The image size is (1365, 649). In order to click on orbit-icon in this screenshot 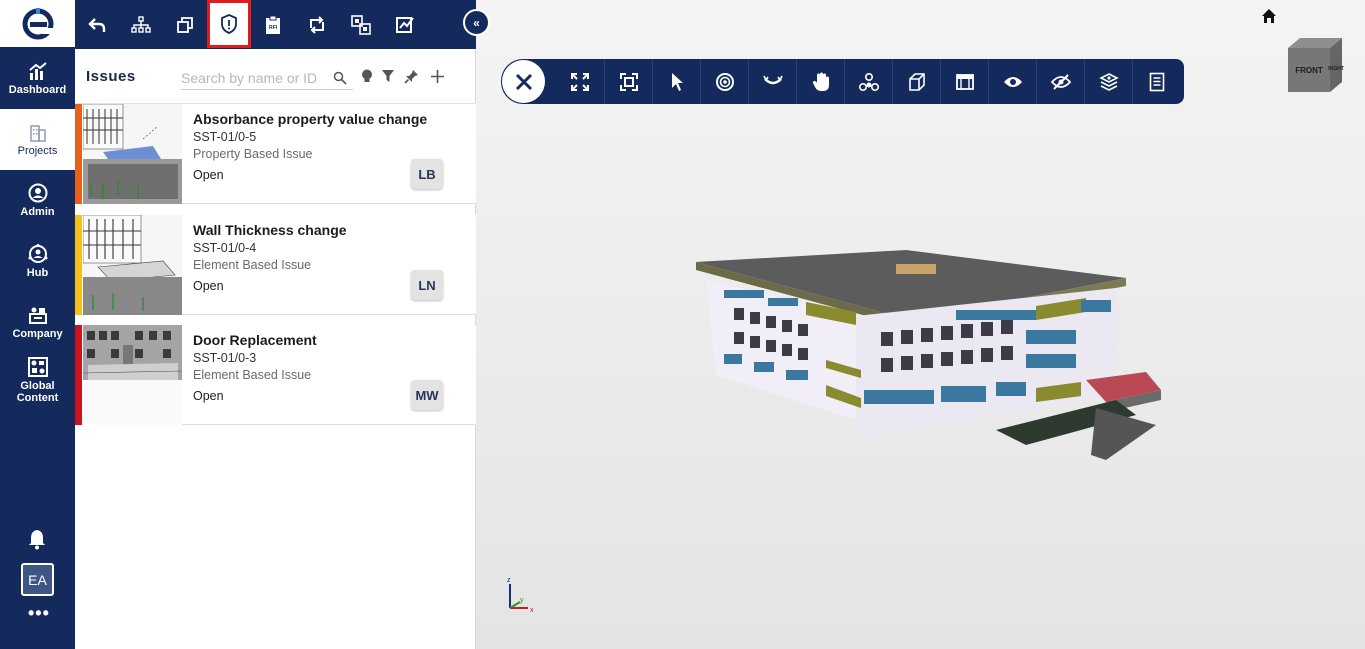, I will do `click(724, 81)`.